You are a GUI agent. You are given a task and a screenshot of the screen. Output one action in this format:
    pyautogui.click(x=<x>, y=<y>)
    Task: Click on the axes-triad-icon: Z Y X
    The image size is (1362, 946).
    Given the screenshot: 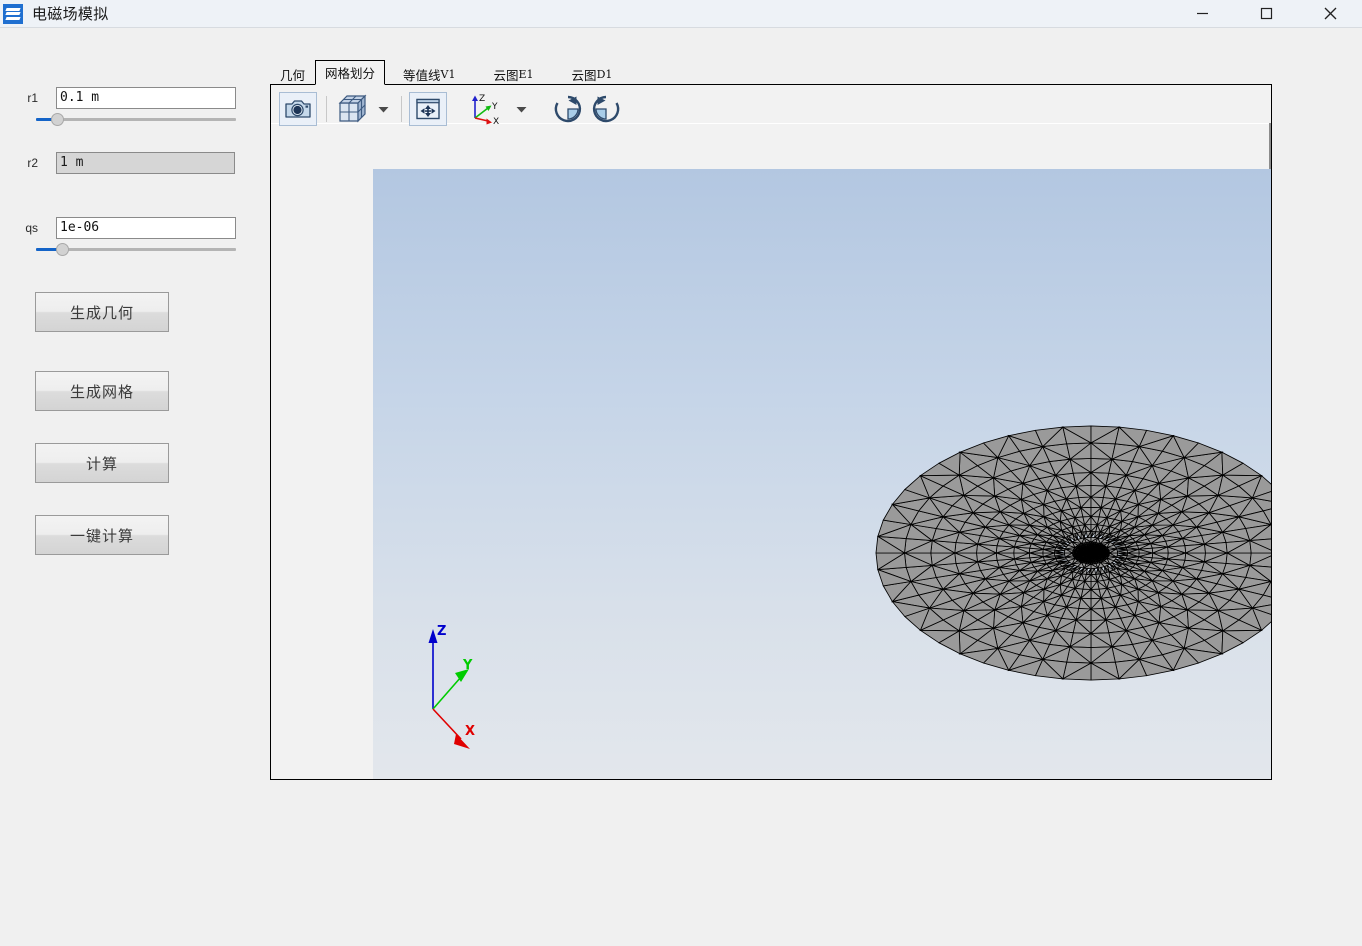 What is the action you would take?
    pyautogui.click(x=485, y=110)
    